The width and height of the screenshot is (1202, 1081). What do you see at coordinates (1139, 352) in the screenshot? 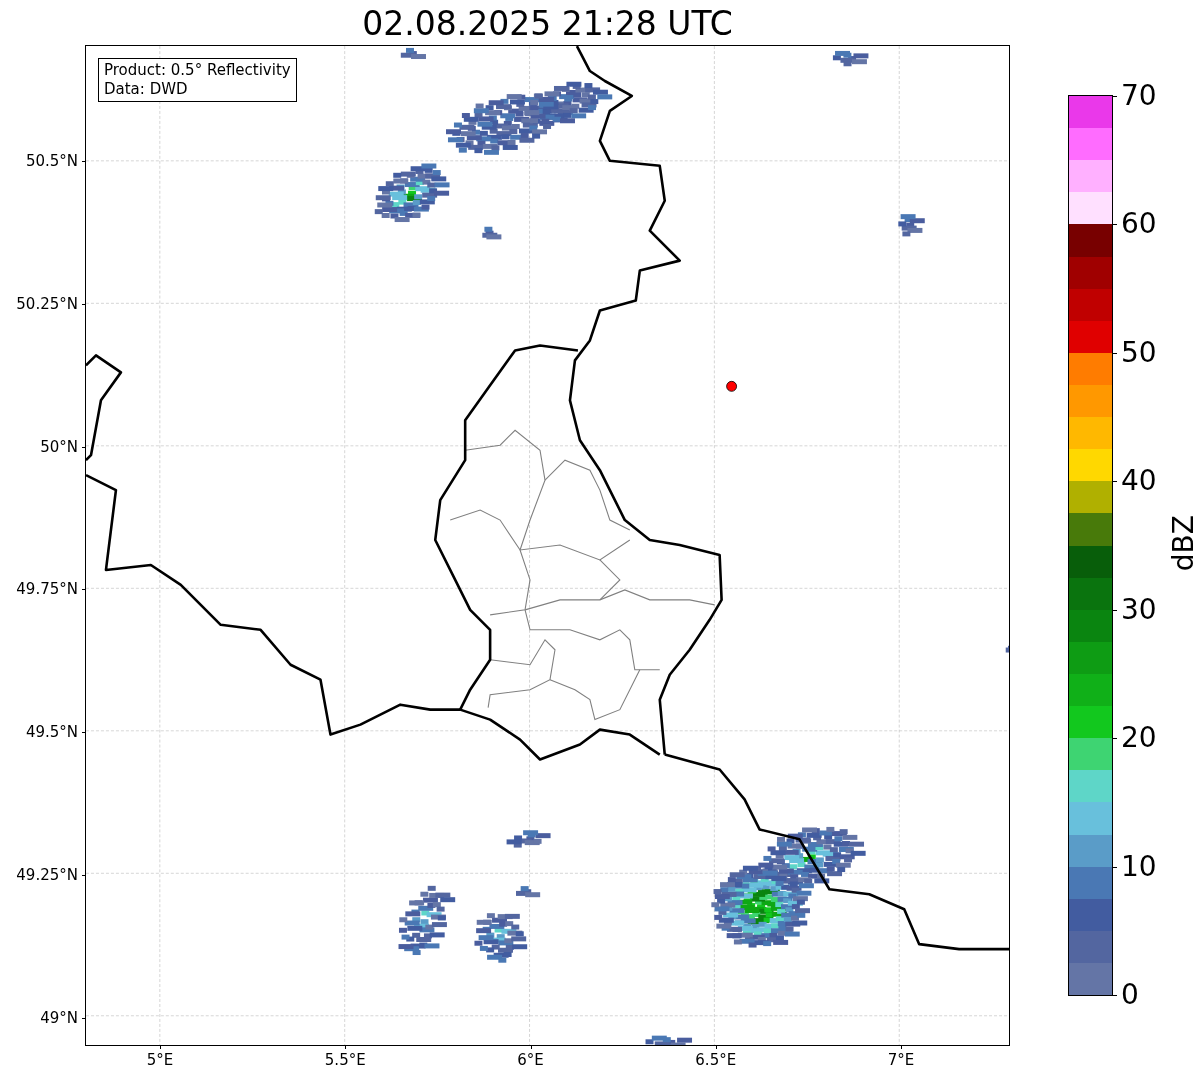
I see `colorbar-tick-label: 50` at bounding box center [1139, 352].